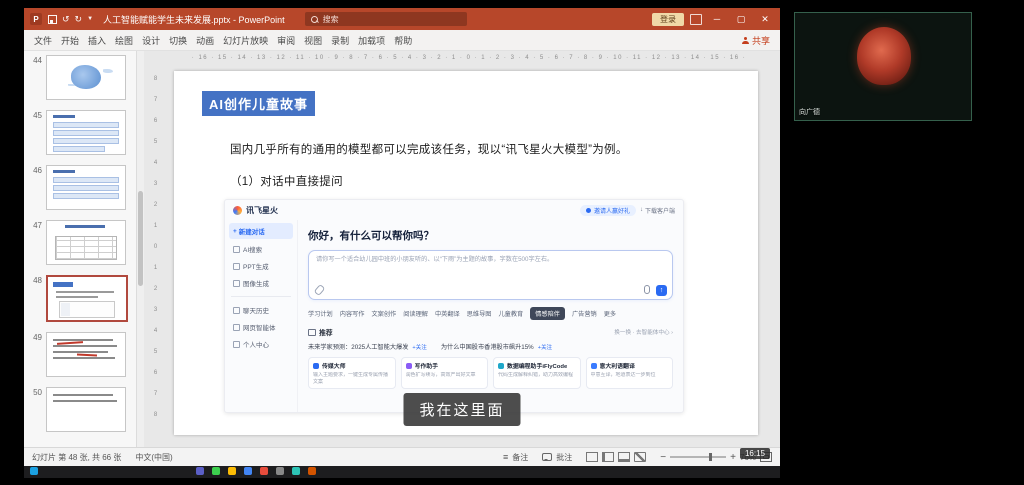 The height and width of the screenshot is (485, 1024). Describe the element at coordinates (668, 19) in the screenshot. I see `sign-in-button: 登录` at that location.